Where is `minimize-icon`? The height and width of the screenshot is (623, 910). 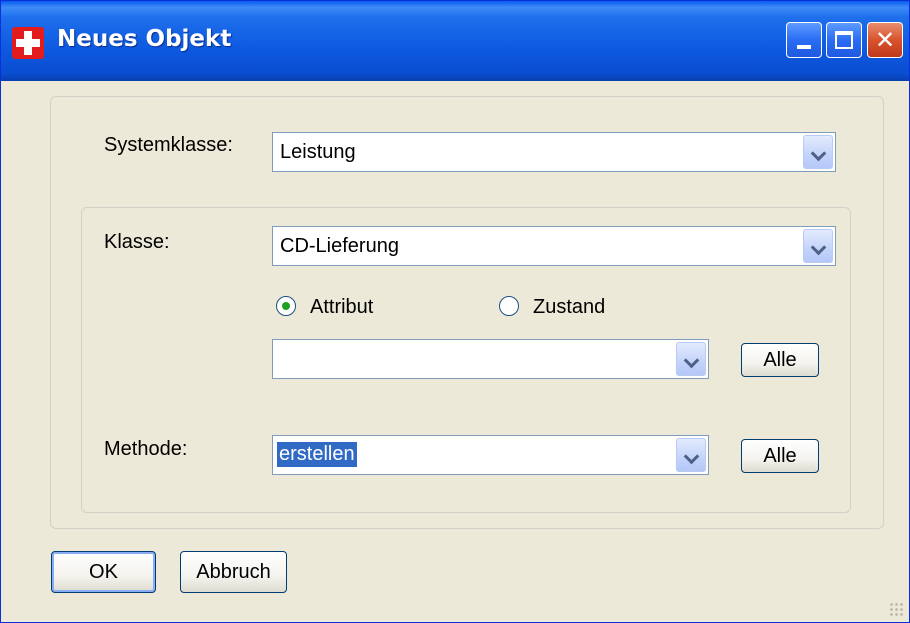 minimize-icon is located at coordinates (804, 47).